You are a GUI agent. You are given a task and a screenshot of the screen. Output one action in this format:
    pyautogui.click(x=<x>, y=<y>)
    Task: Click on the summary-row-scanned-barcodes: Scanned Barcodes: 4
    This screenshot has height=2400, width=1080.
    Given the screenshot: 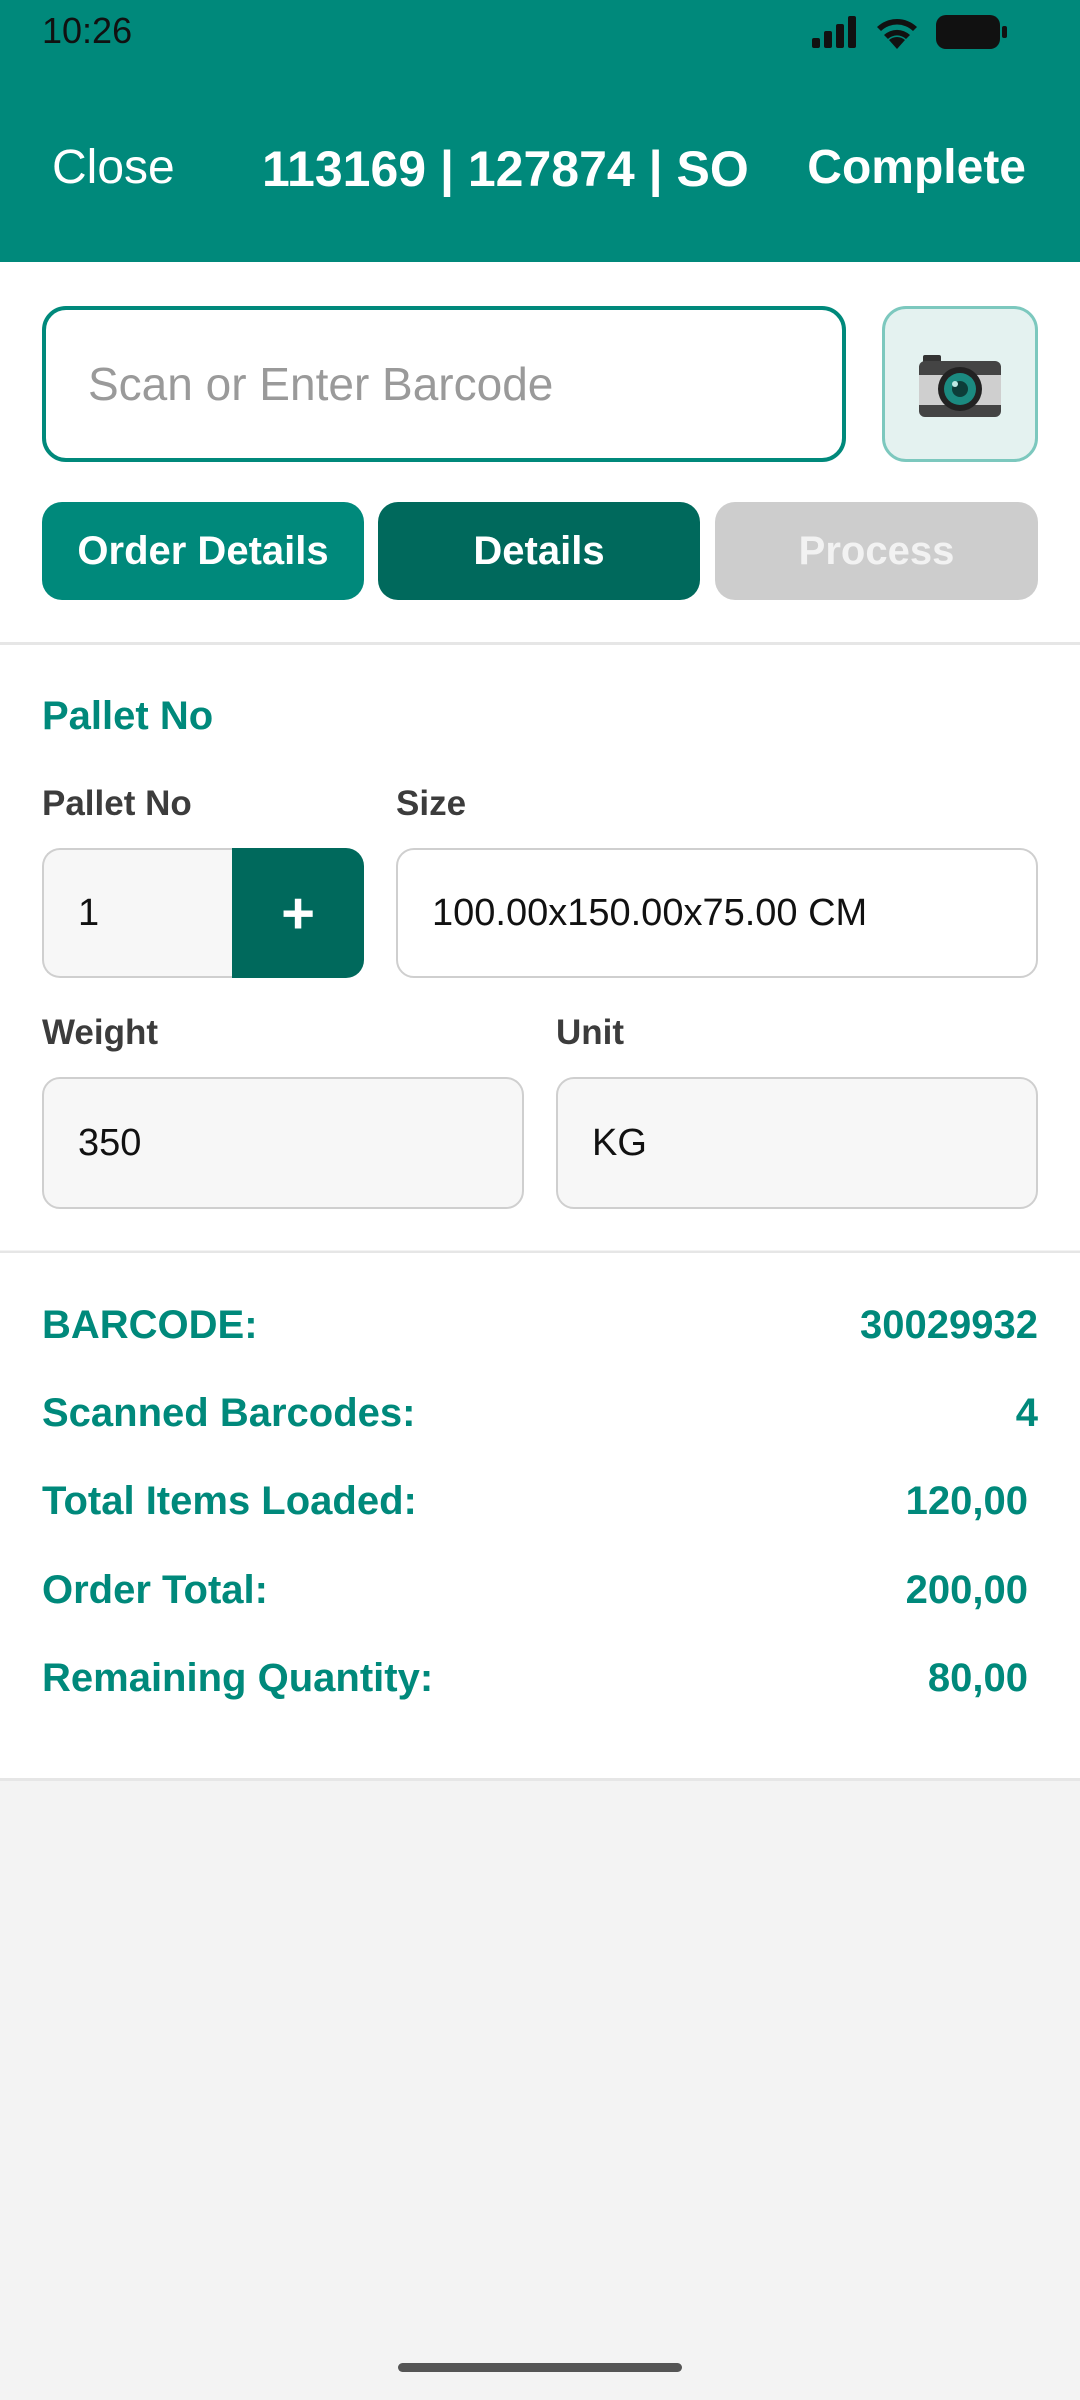 What is the action you would take?
    pyautogui.click(x=540, y=1413)
    